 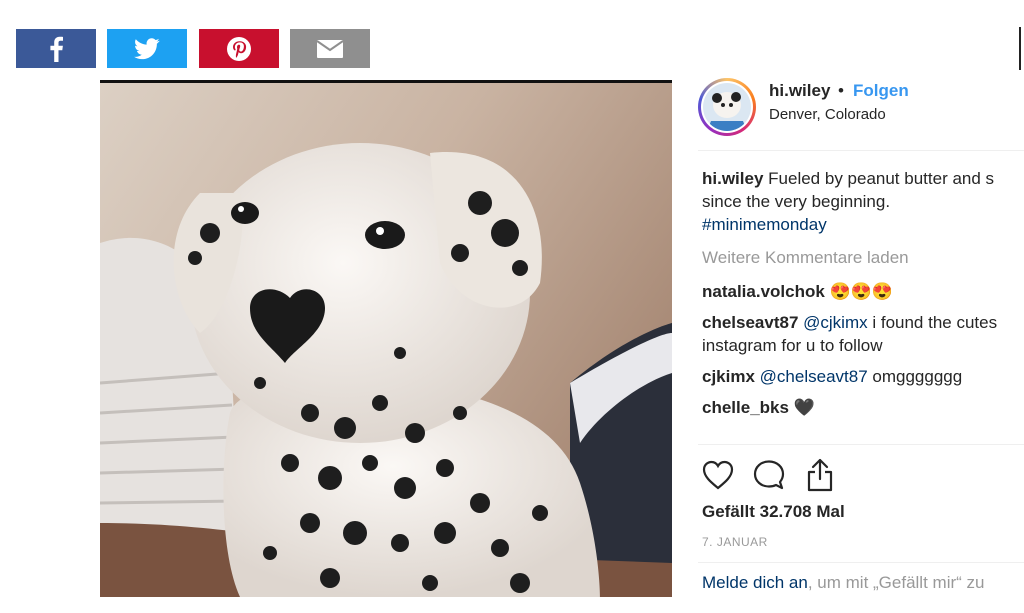 What do you see at coordinates (881, 91) in the screenshot?
I see `follow-button: Folgen` at bounding box center [881, 91].